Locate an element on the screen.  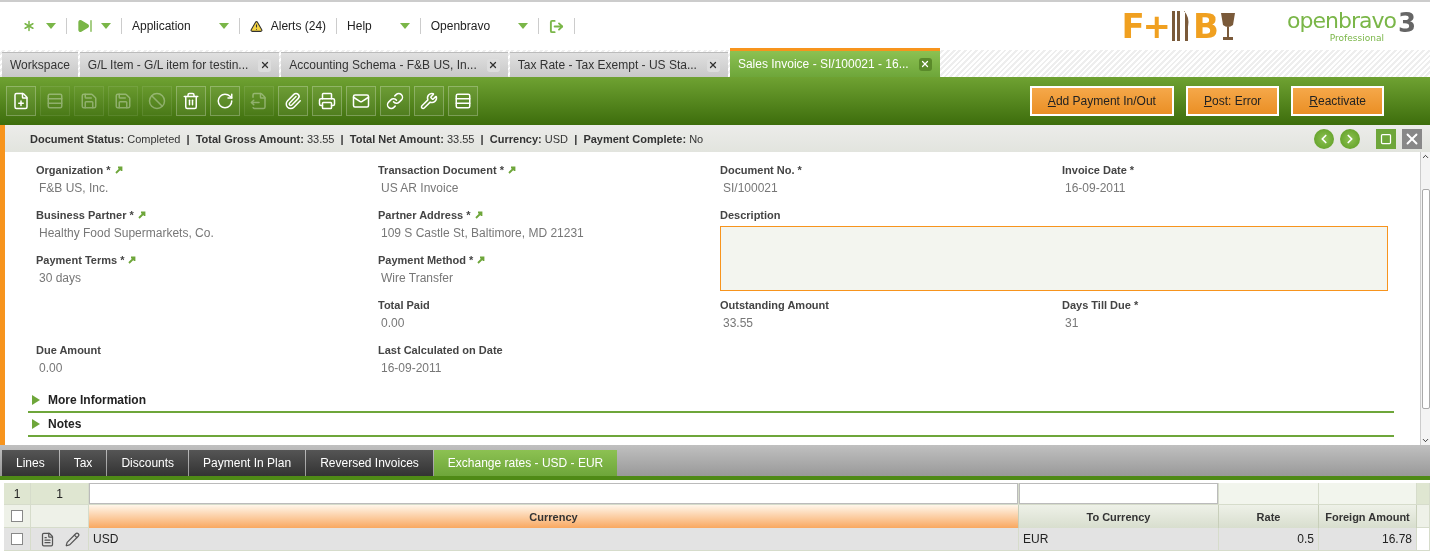
sub-tab: Lines is located at coordinates (30, 463).